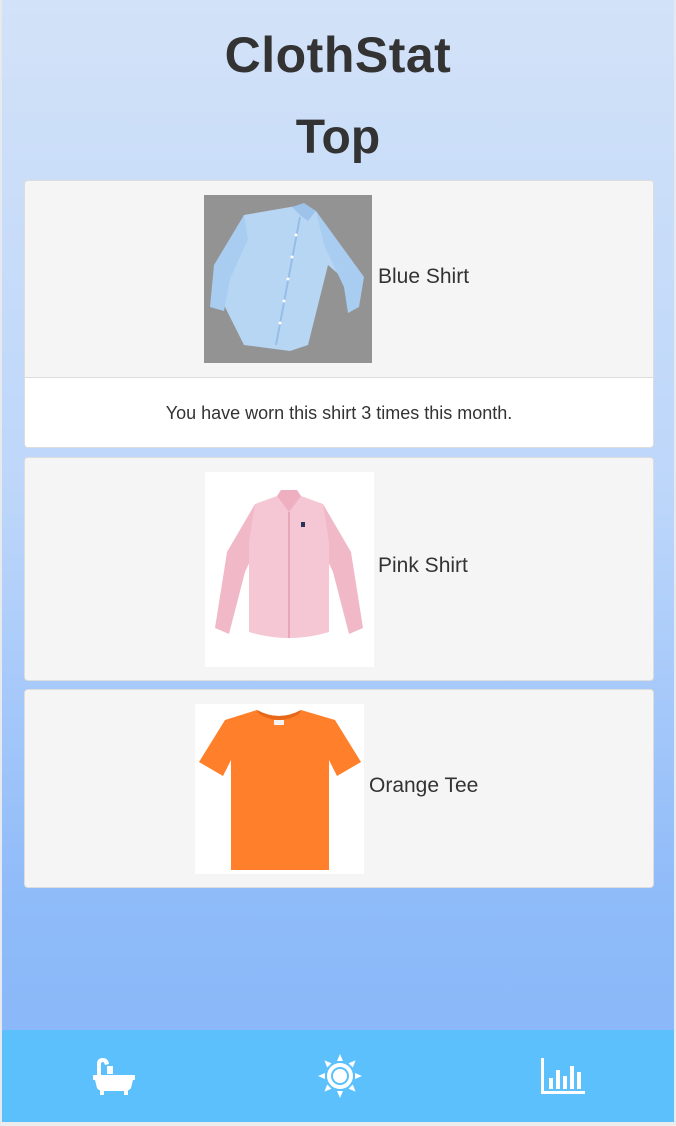 This screenshot has height=1126, width=676. I want to click on item-name: Blue Shirt, so click(424, 276).